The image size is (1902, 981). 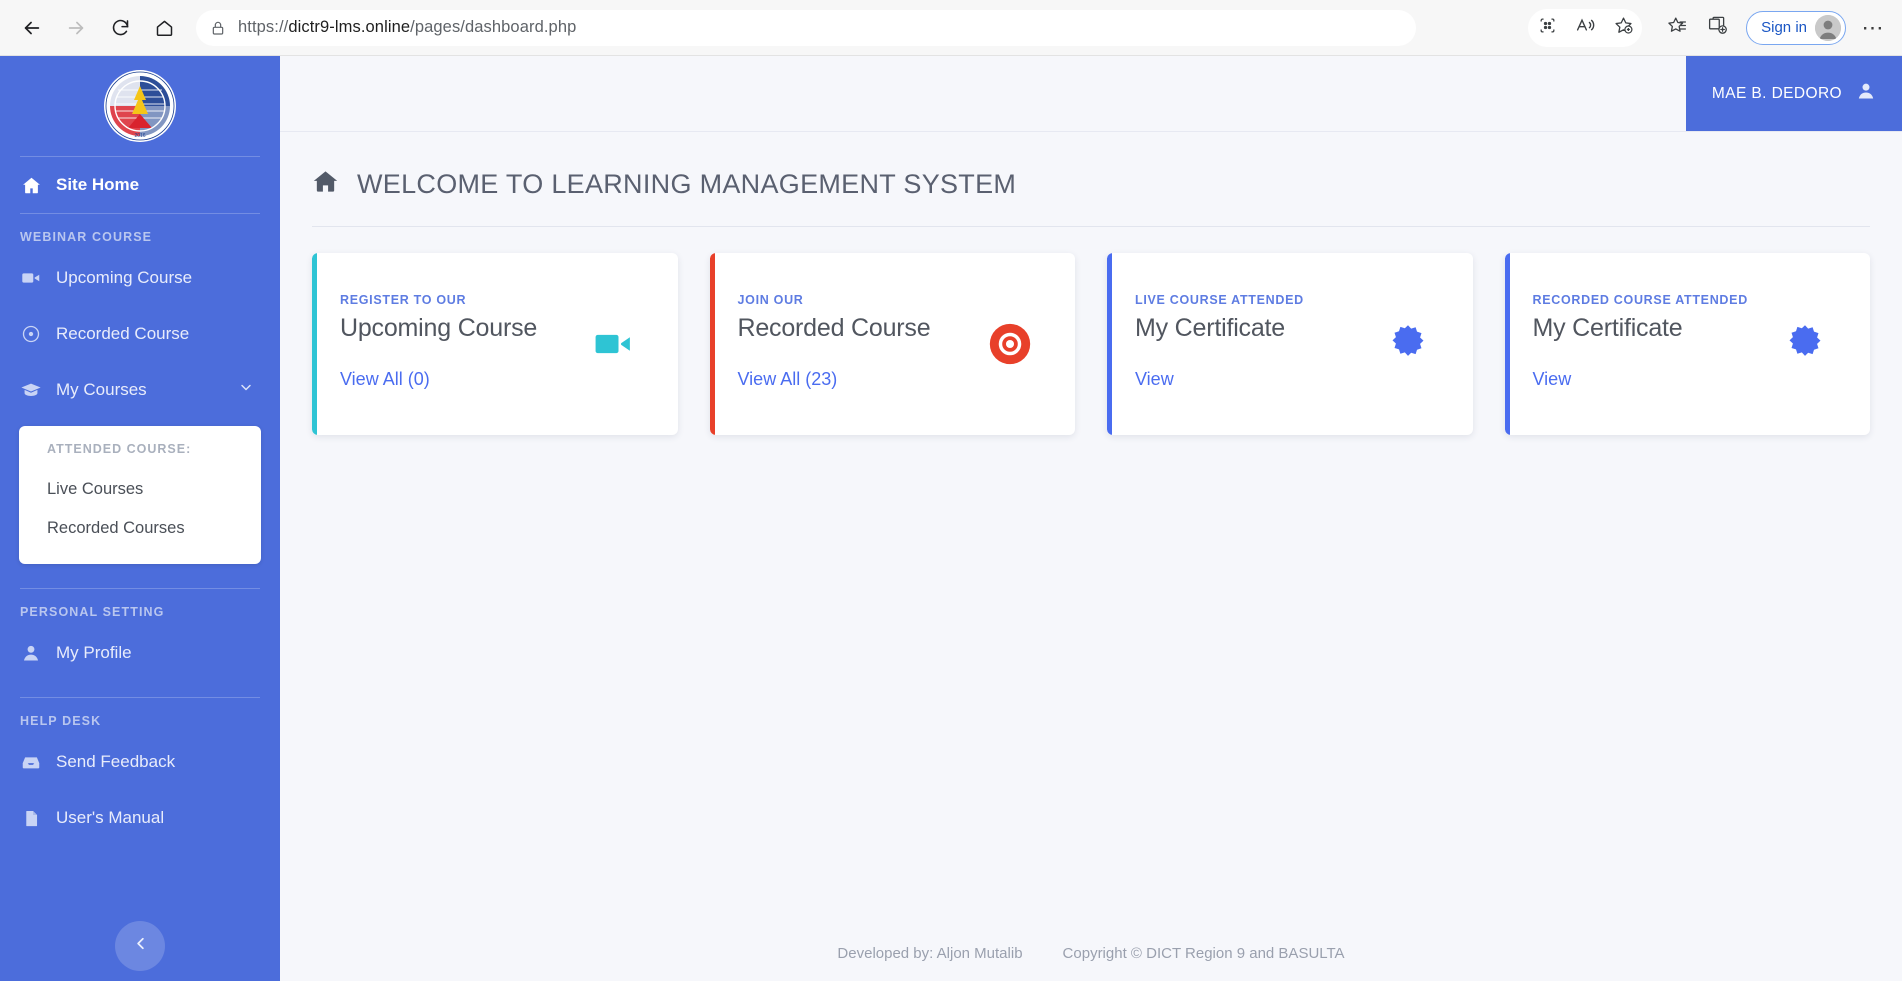 What do you see at coordinates (496, 379) in the screenshot?
I see `card-link: View All (0)` at bounding box center [496, 379].